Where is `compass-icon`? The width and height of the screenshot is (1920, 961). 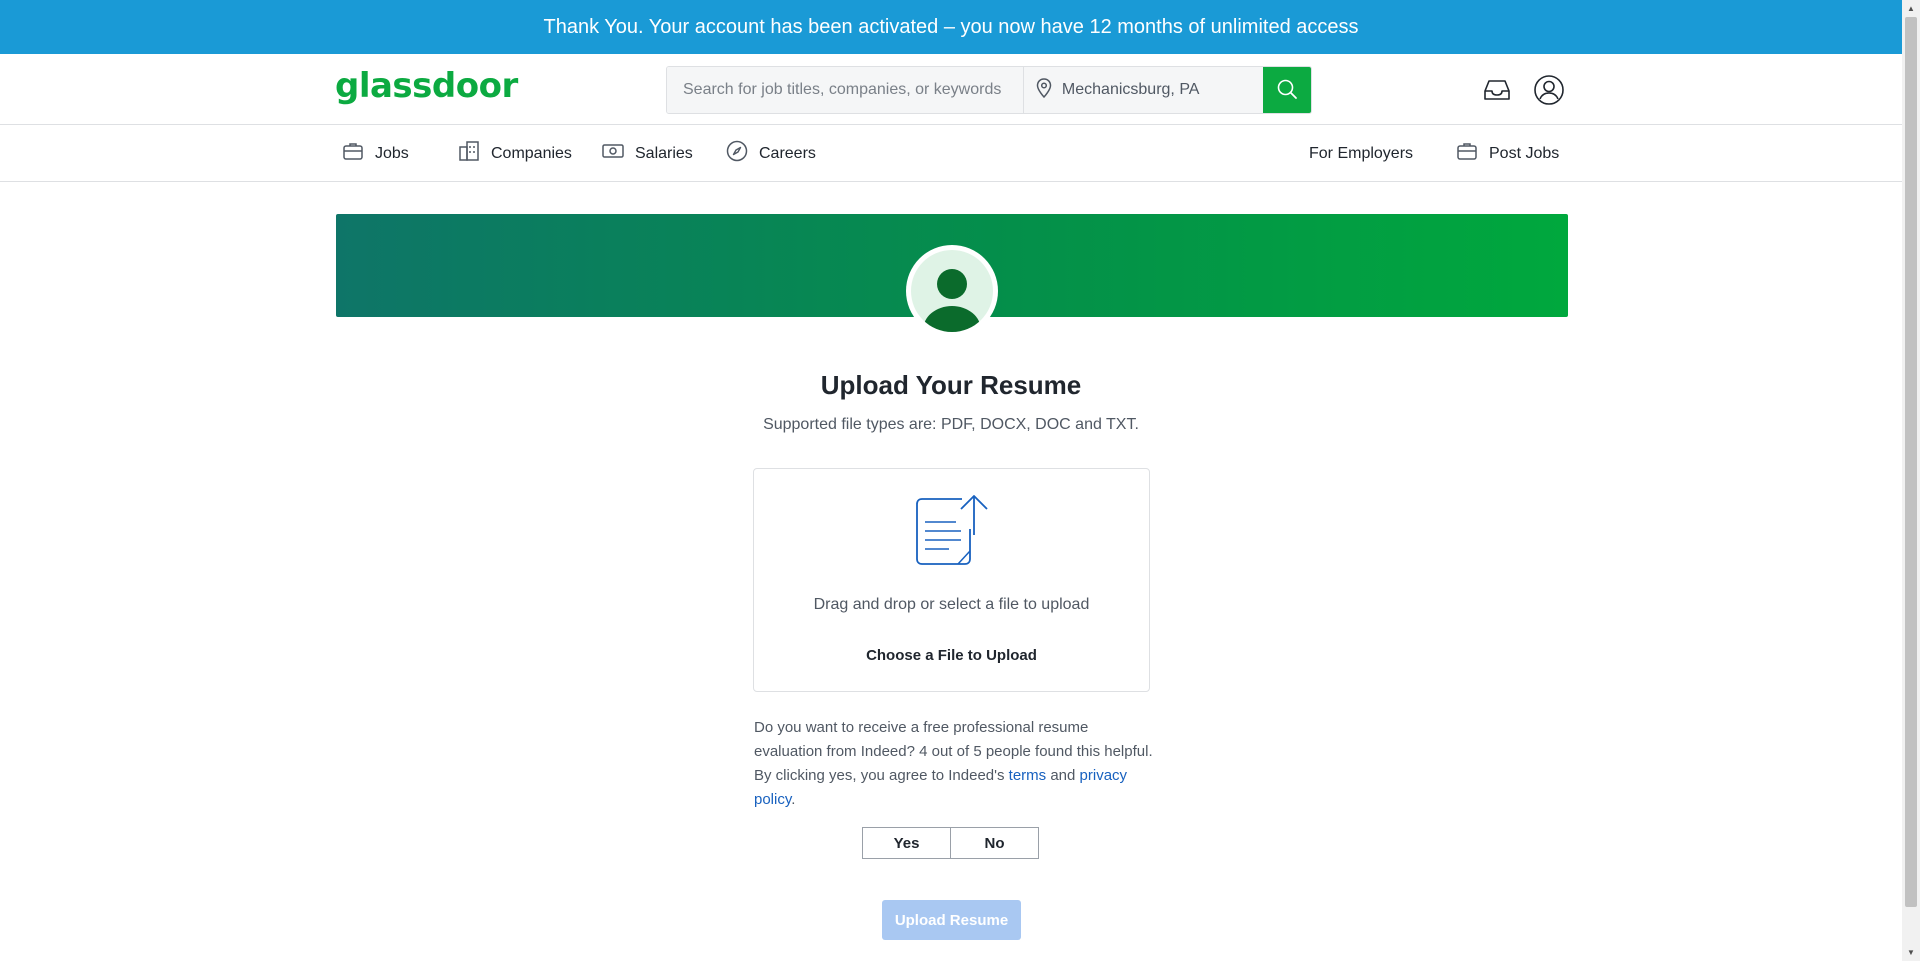
compass-icon is located at coordinates (737, 153).